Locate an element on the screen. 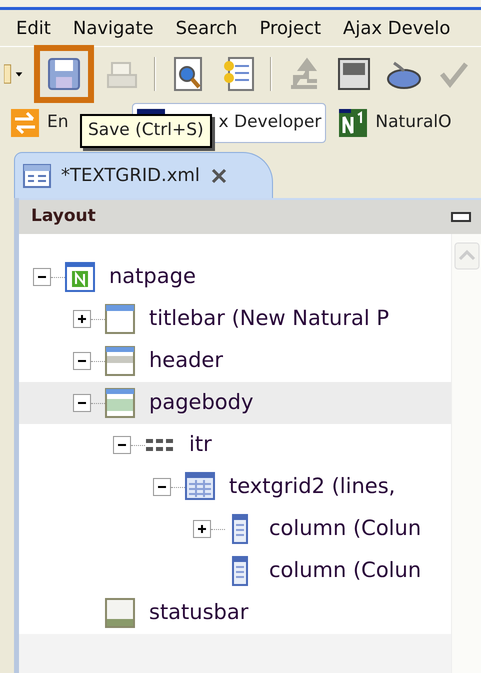 Image resolution: width=481 pixels, height=673 pixels. toolbar-button is located at coordinates (64, 73).